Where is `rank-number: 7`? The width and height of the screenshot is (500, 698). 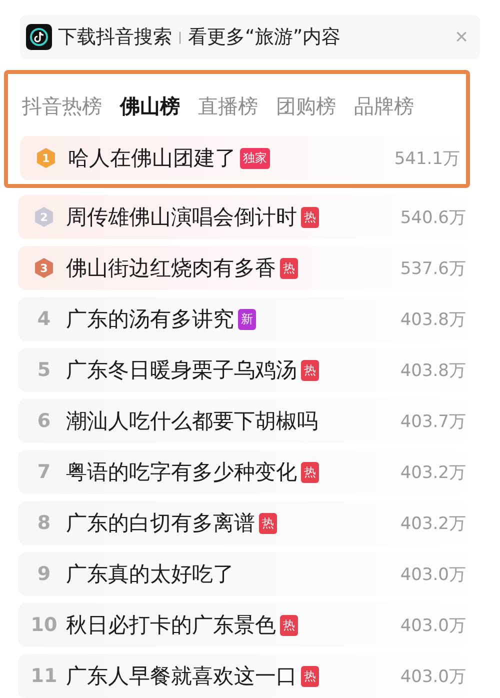
rank-number: 7 is located at coordinates (44, 472).